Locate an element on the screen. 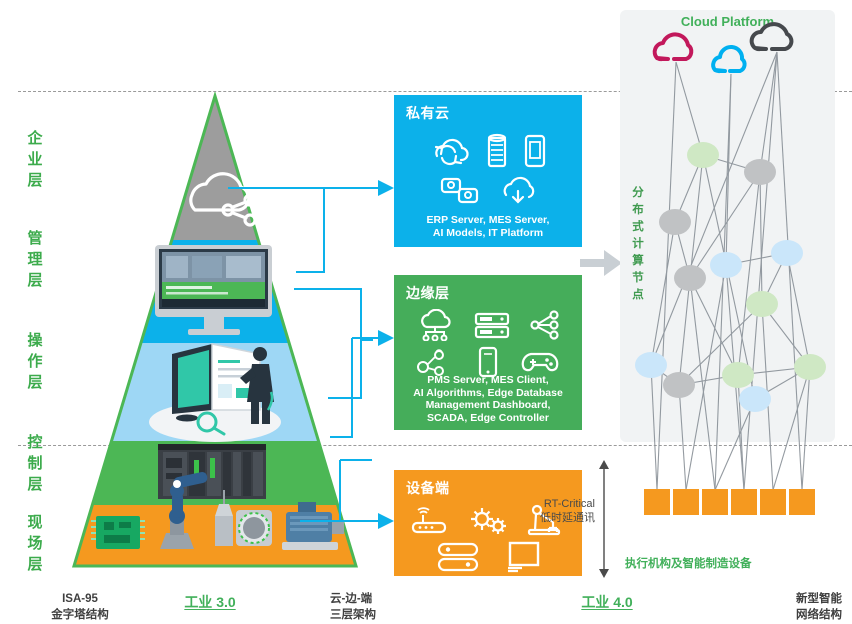 This screenshot has width=852, height=624. cloud-edge-line2: 三层架构 is located at coordinates (353, 615).